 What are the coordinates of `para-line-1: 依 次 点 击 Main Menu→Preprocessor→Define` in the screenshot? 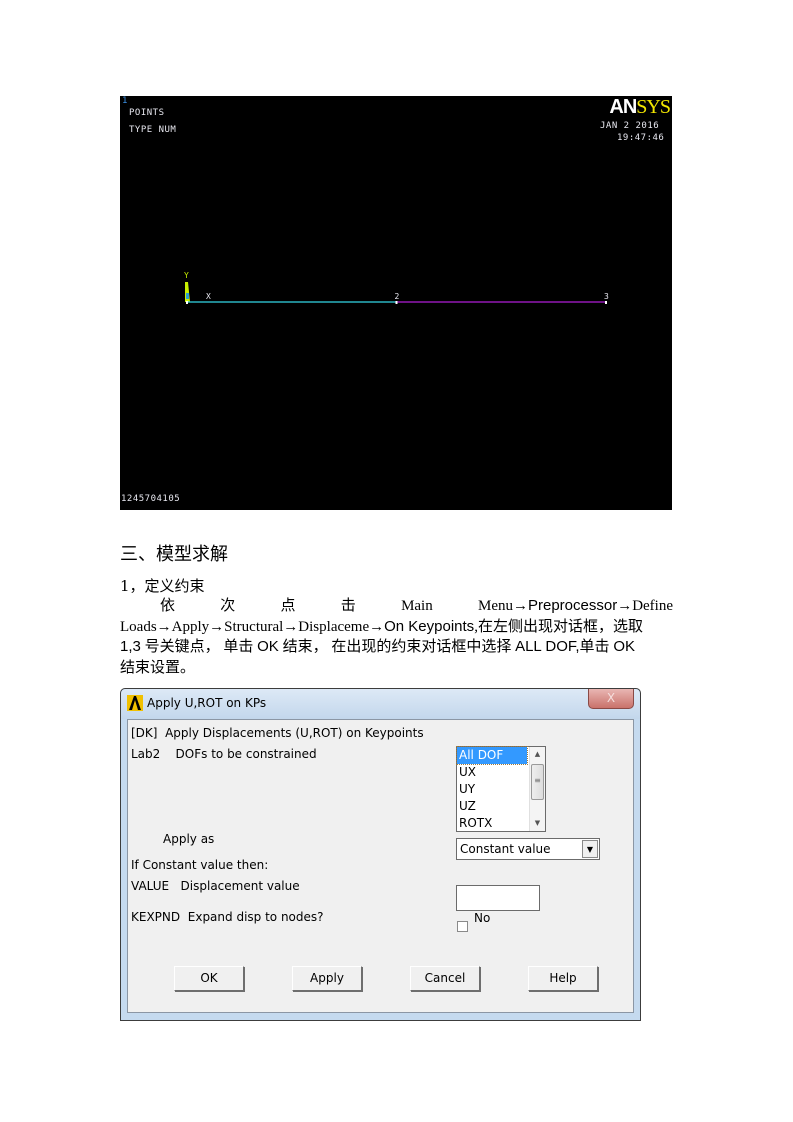 It's located at (396, 606).